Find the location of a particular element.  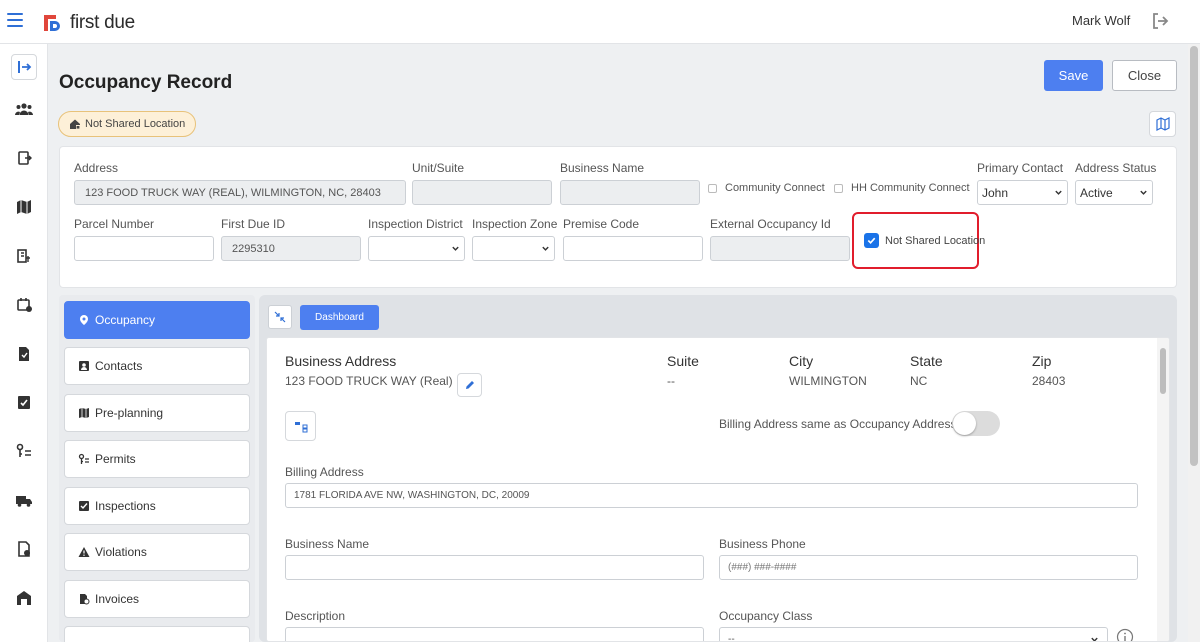

community-connect-checkbox: Community Connect is located at coordinates (766, 188).